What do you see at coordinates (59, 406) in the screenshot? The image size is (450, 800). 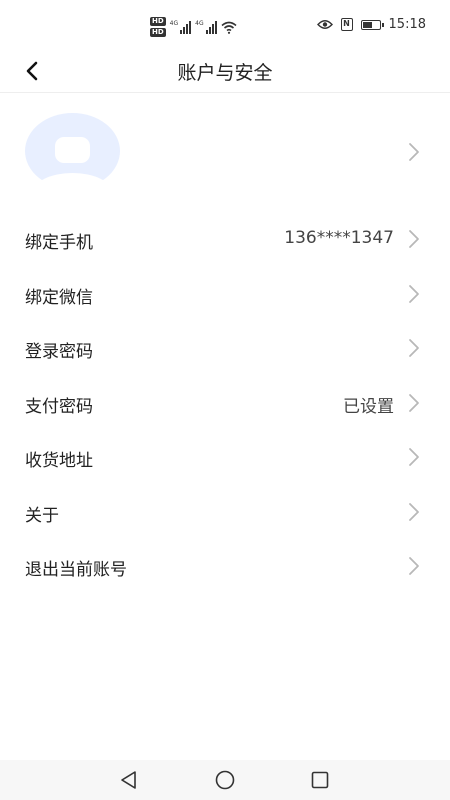 I see `settings-item-label: 支付密码` at bounding box center [59, 406].